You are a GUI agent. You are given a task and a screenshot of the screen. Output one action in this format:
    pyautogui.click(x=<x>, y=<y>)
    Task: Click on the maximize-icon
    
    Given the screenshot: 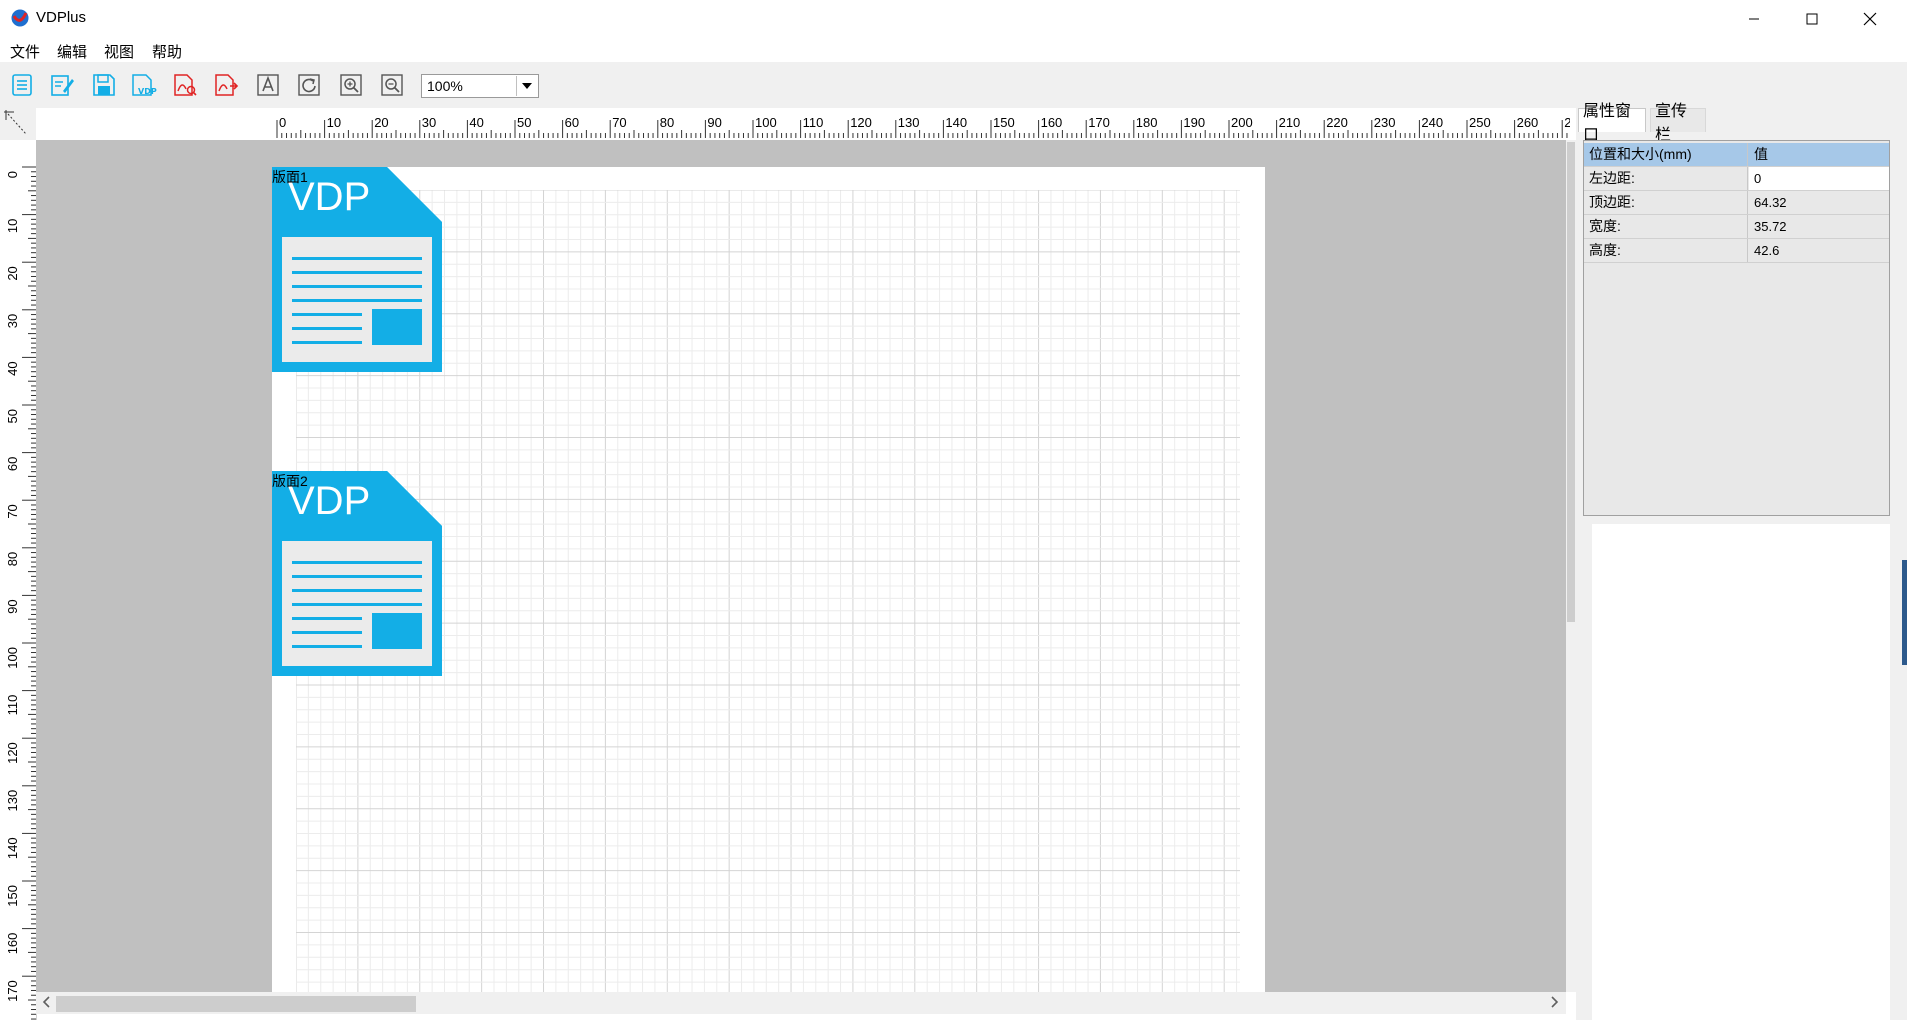 What is the action you would take?
    pyautogui.click(x=1812, y=19)
    